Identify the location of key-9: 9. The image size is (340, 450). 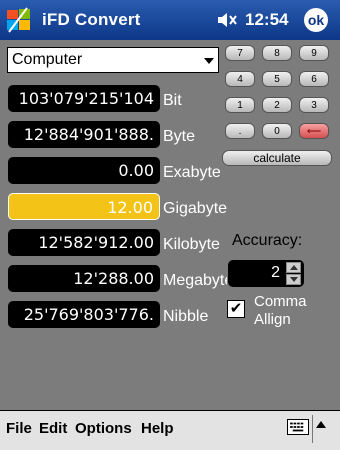
(314, 53).